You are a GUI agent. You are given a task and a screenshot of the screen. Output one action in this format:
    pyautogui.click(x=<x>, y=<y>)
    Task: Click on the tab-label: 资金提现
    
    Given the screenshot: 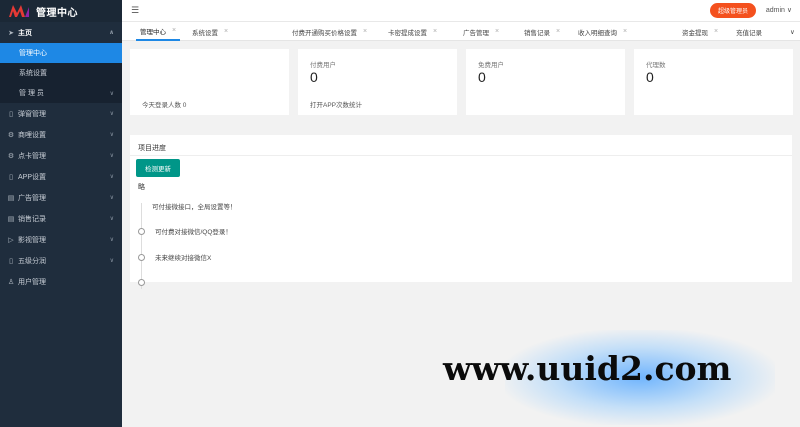 What is the action you would take?
    pyautogui.click(x=695, y=33)
    